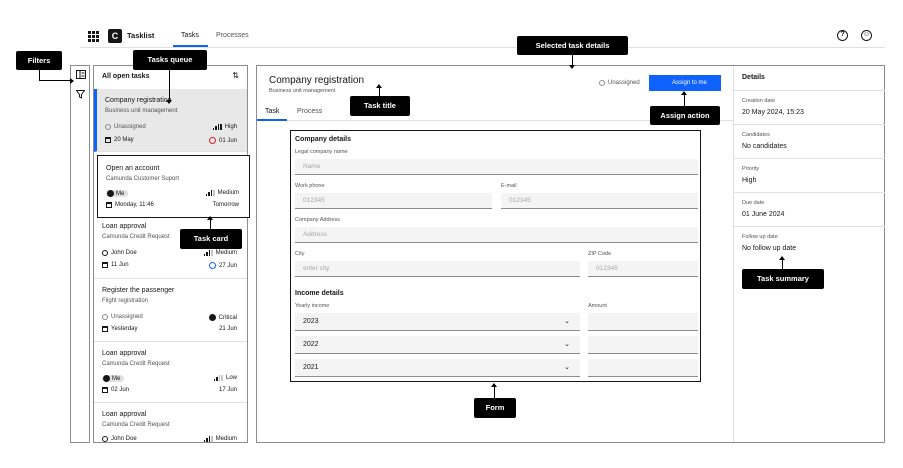  I want to click on detail-row-priority: Priority High, so click(809, 175).